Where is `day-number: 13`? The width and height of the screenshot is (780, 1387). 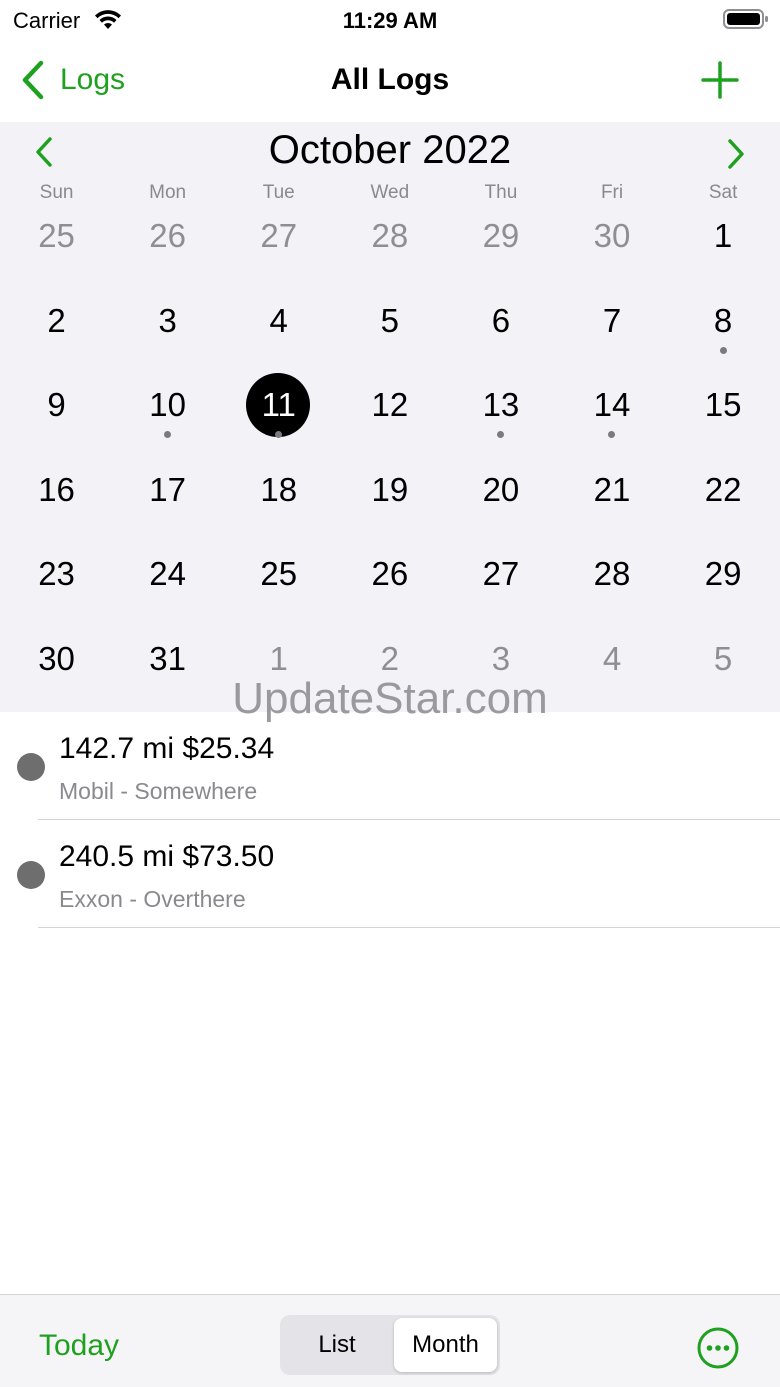
day-number: 13 is located at coordinates (501, 404).